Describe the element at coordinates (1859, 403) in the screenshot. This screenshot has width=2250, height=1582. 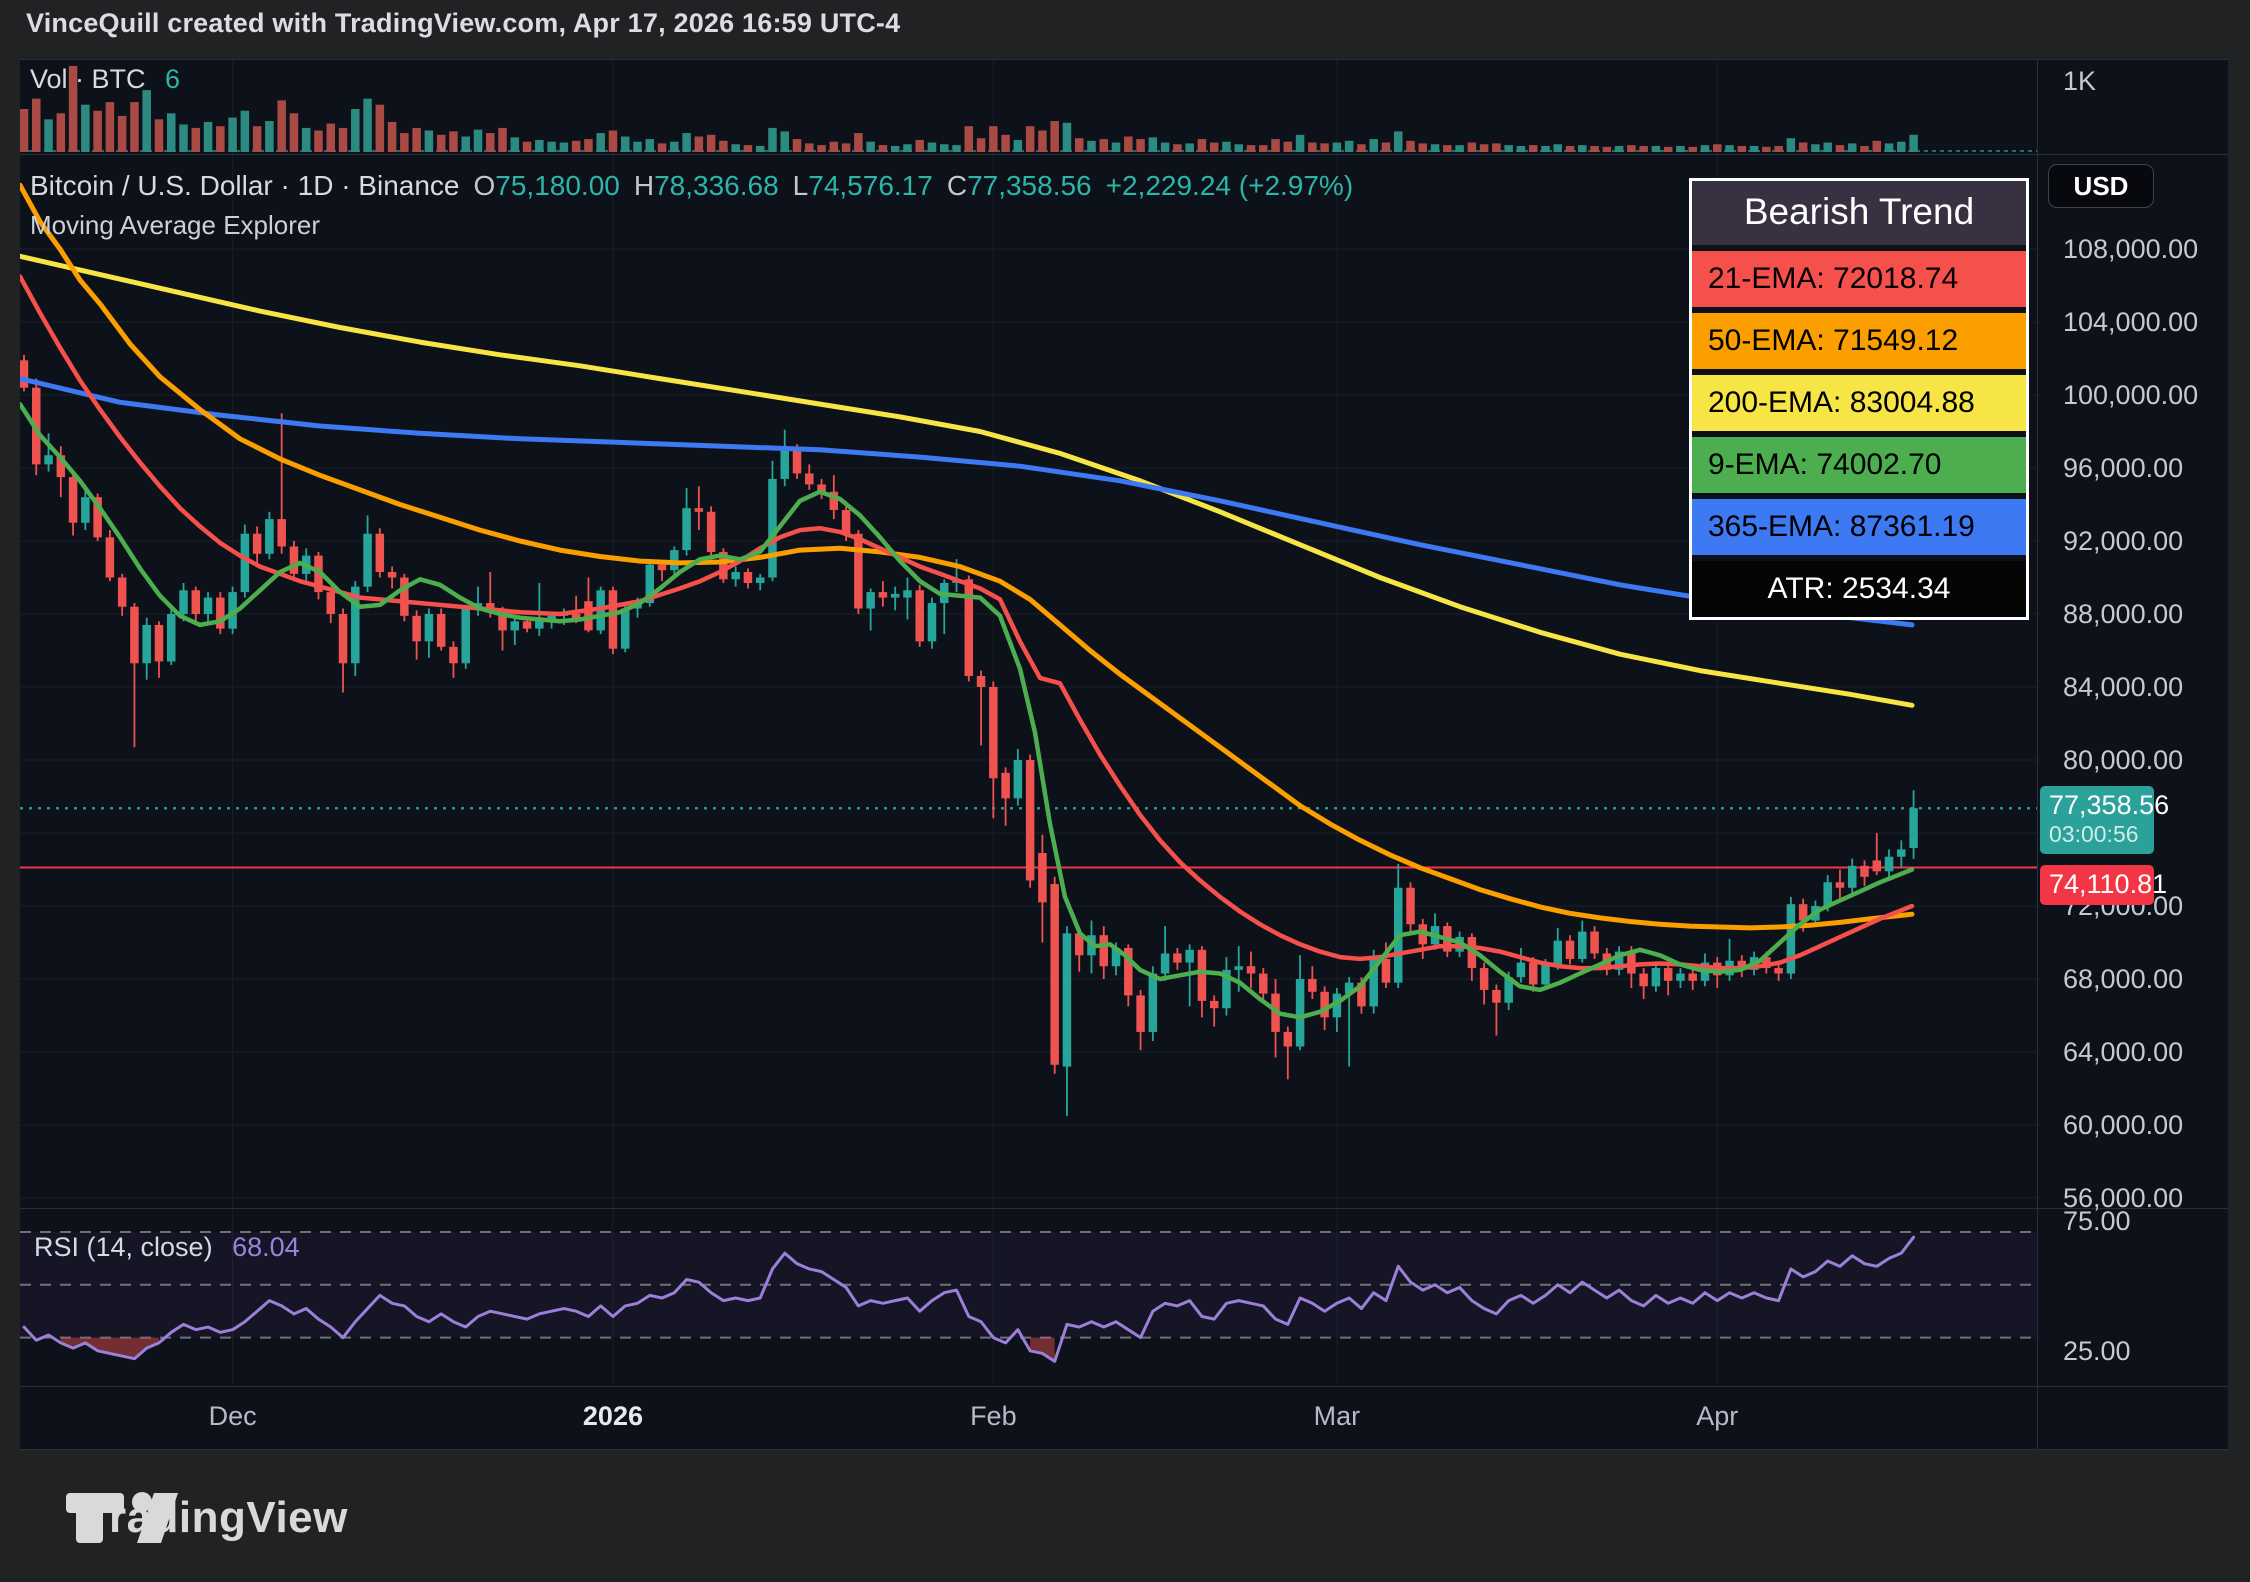
I see `ema-legend-row: 200-EMA: 83004.88` at that location.